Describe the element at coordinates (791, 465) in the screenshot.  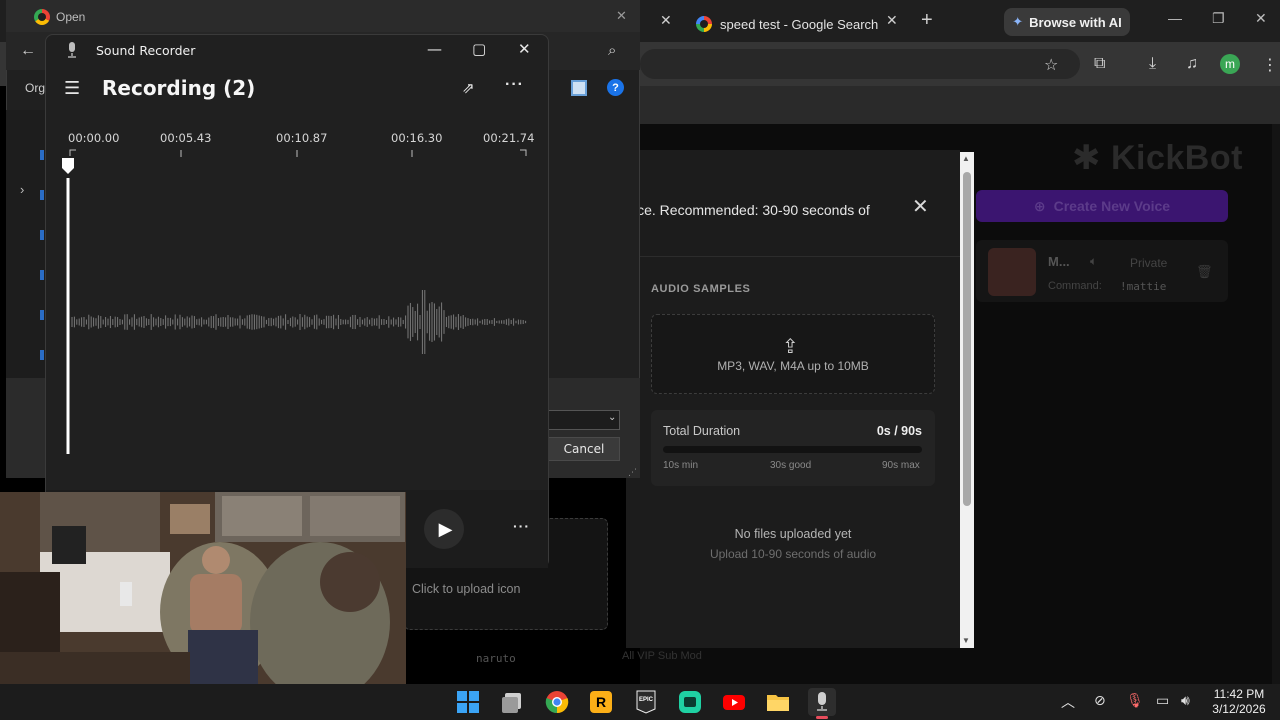
I see `duration-tick-good: 30s good` at that location.